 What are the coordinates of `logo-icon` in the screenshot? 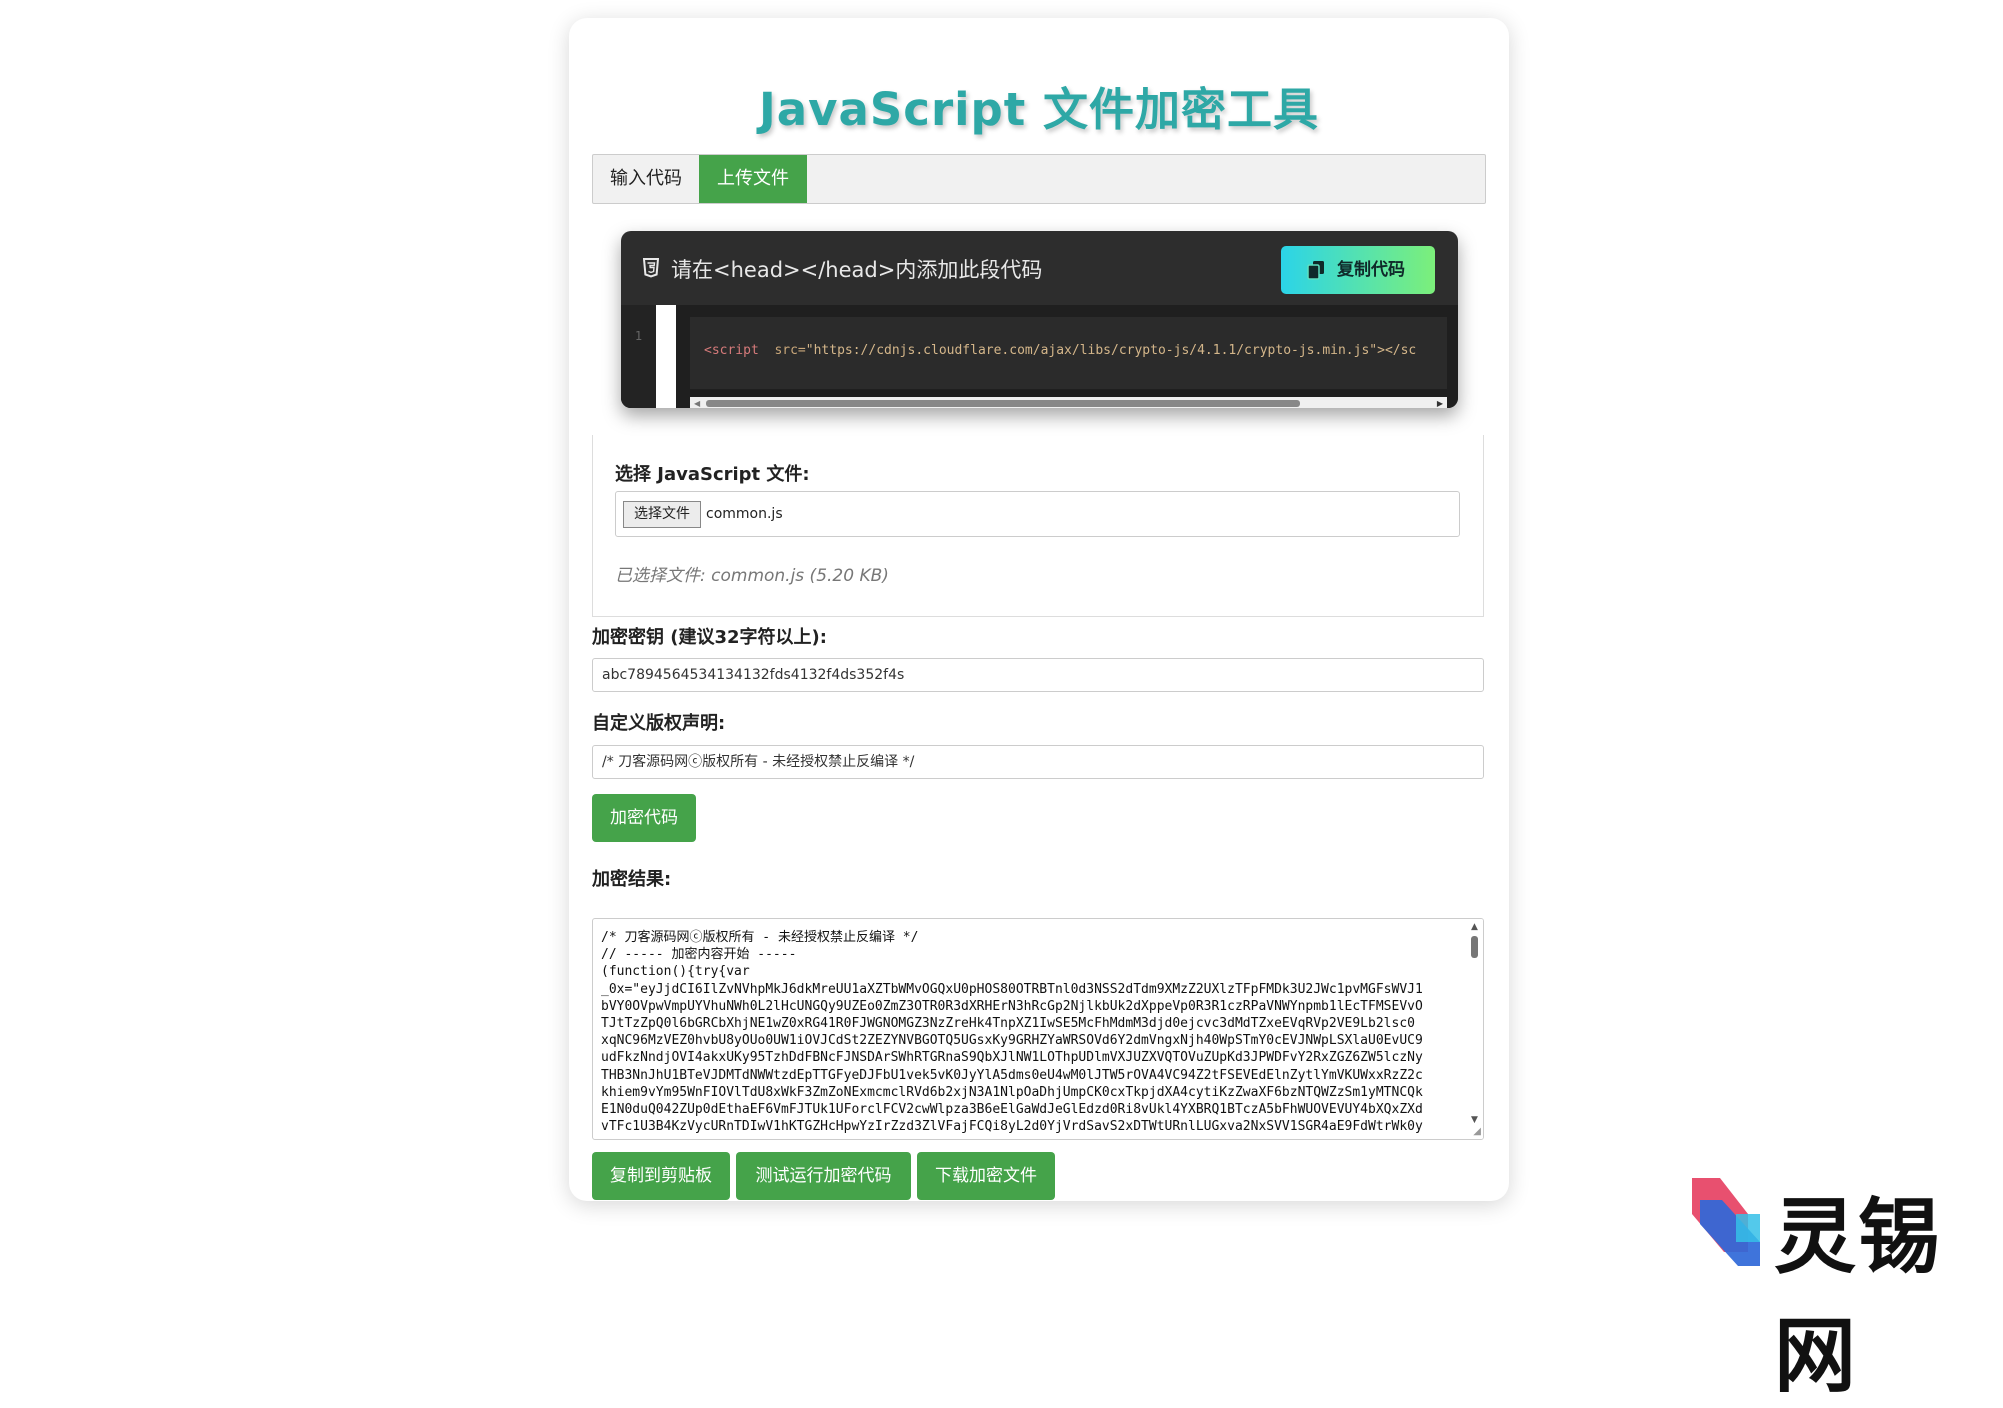 It's located at (1726, 1222).